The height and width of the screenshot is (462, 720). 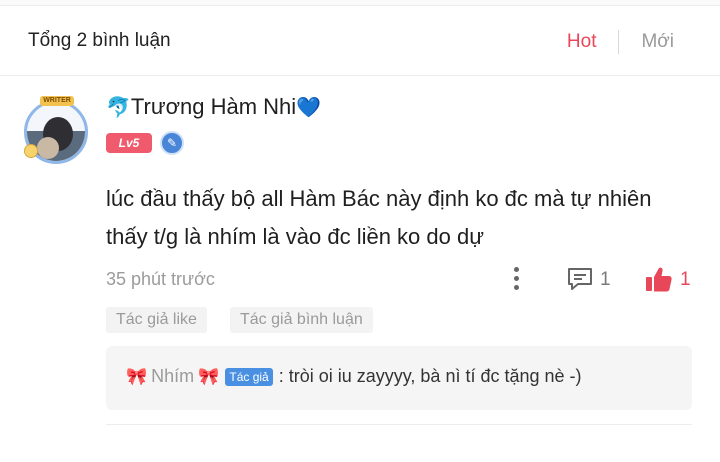 I want to click on comment-icon, so click(x=580, y=279).